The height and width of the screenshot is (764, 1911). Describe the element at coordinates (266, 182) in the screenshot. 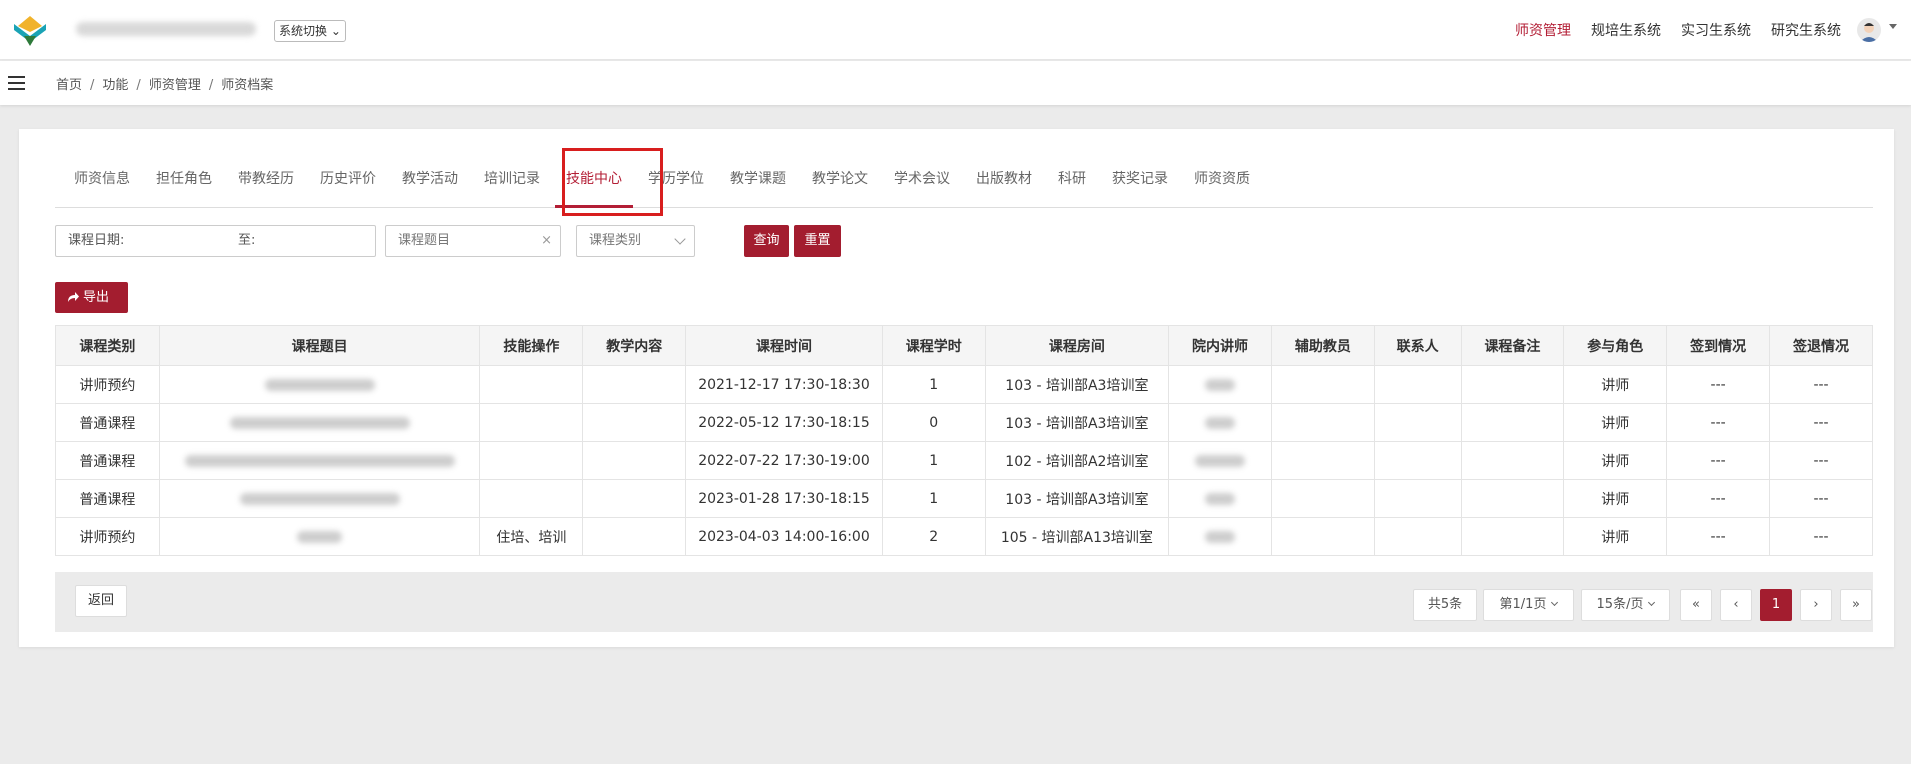

I see `tab-teaching-experience: 带教经历` at that location.